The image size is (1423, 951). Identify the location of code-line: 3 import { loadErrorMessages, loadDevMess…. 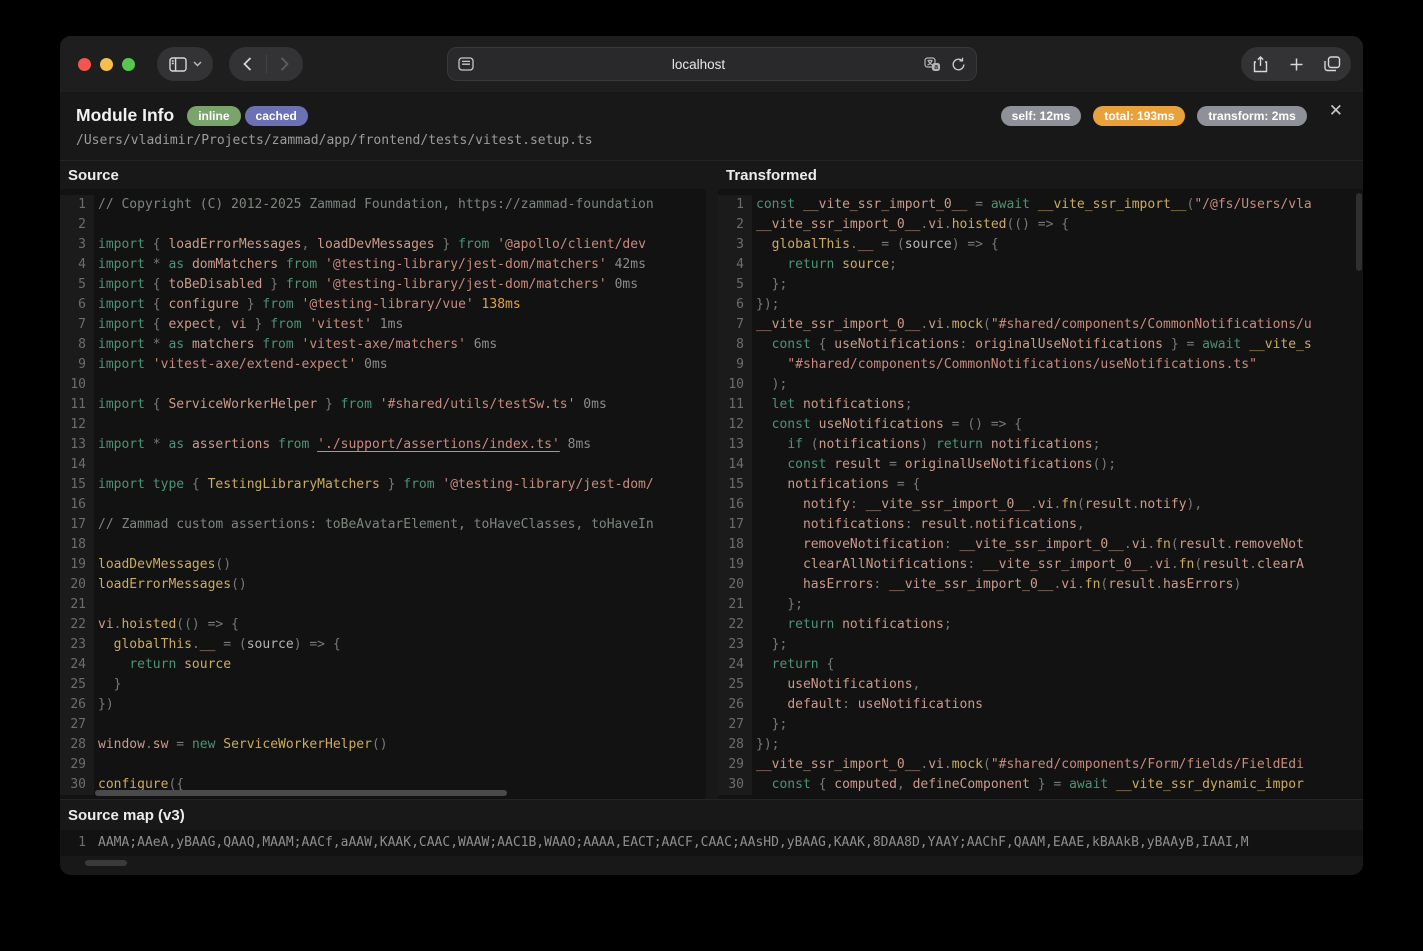
(383, 245).